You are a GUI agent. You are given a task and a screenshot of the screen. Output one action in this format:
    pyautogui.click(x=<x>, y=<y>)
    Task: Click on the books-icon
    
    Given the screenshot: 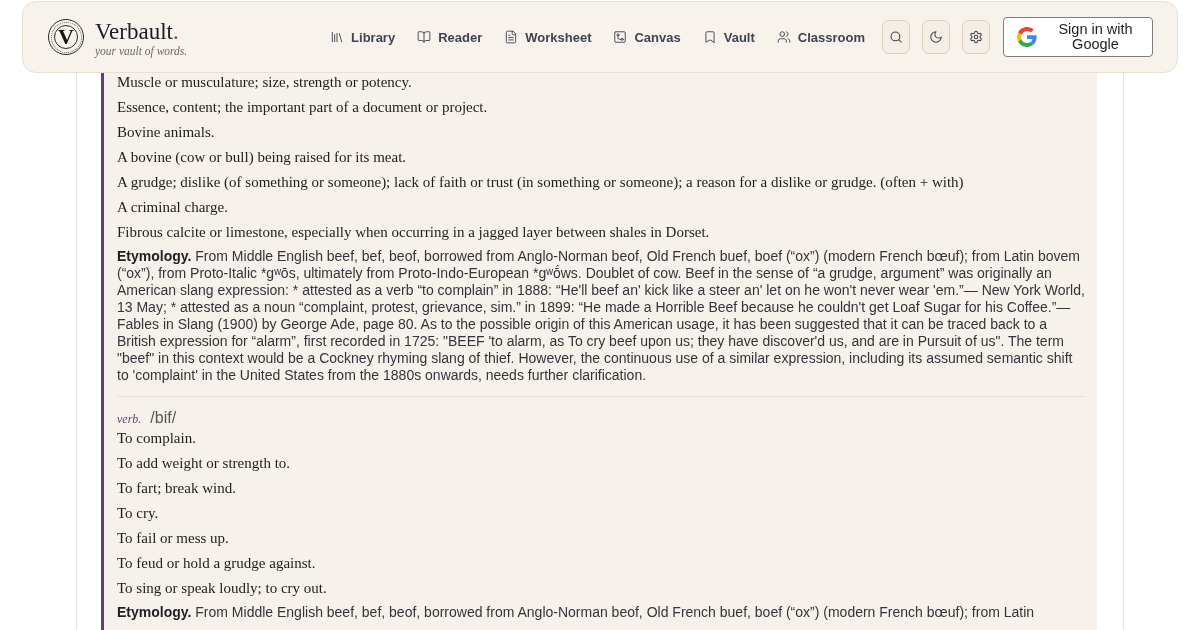 What is the action you would take?
    pyautogui.click(x=337, y=37)
    